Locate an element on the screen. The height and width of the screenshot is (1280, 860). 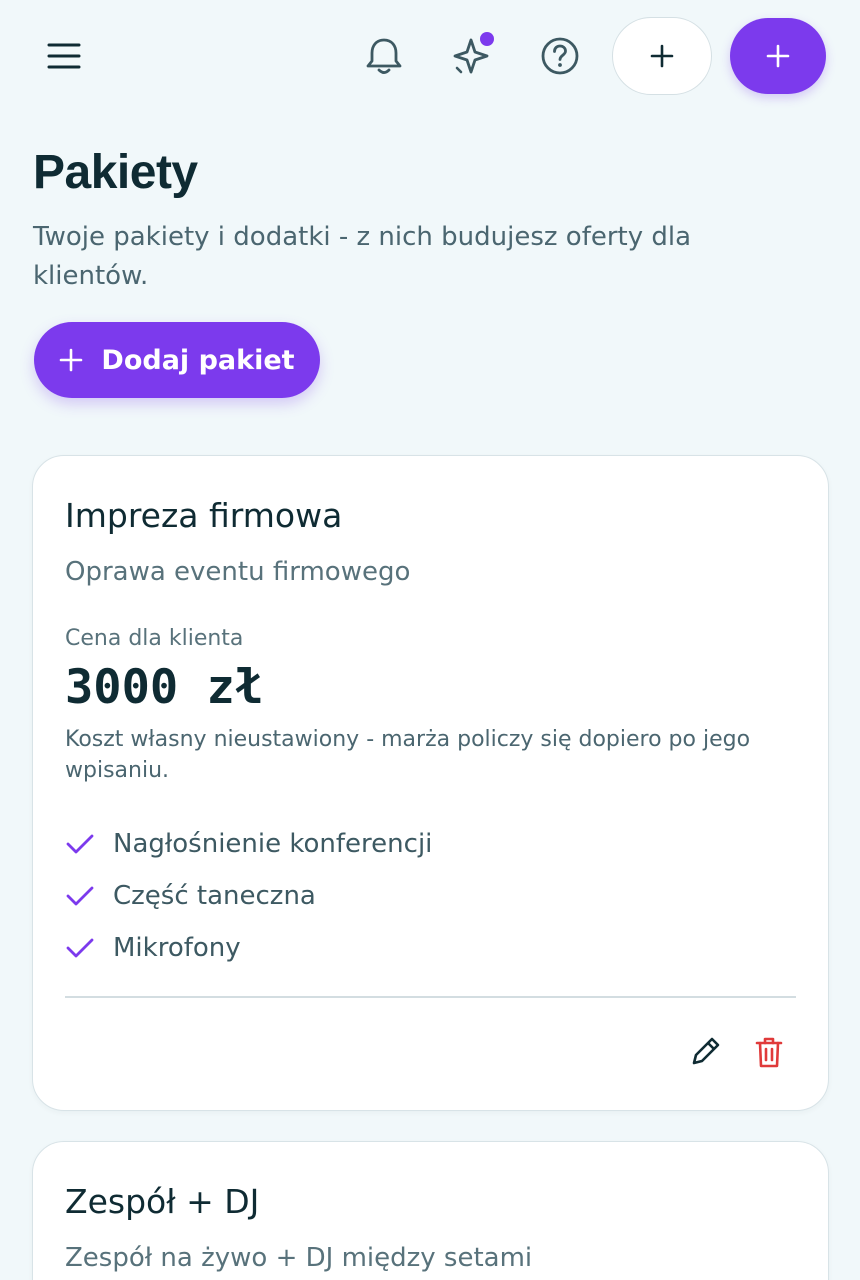
package-name: Zespół + DJ is located at coordinates (162, 1201).